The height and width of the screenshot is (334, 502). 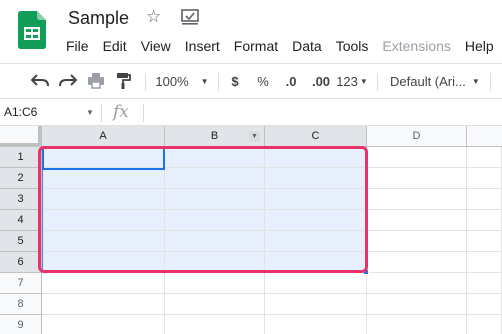 I want to click on cell-c8, so click(x=316, y=304).